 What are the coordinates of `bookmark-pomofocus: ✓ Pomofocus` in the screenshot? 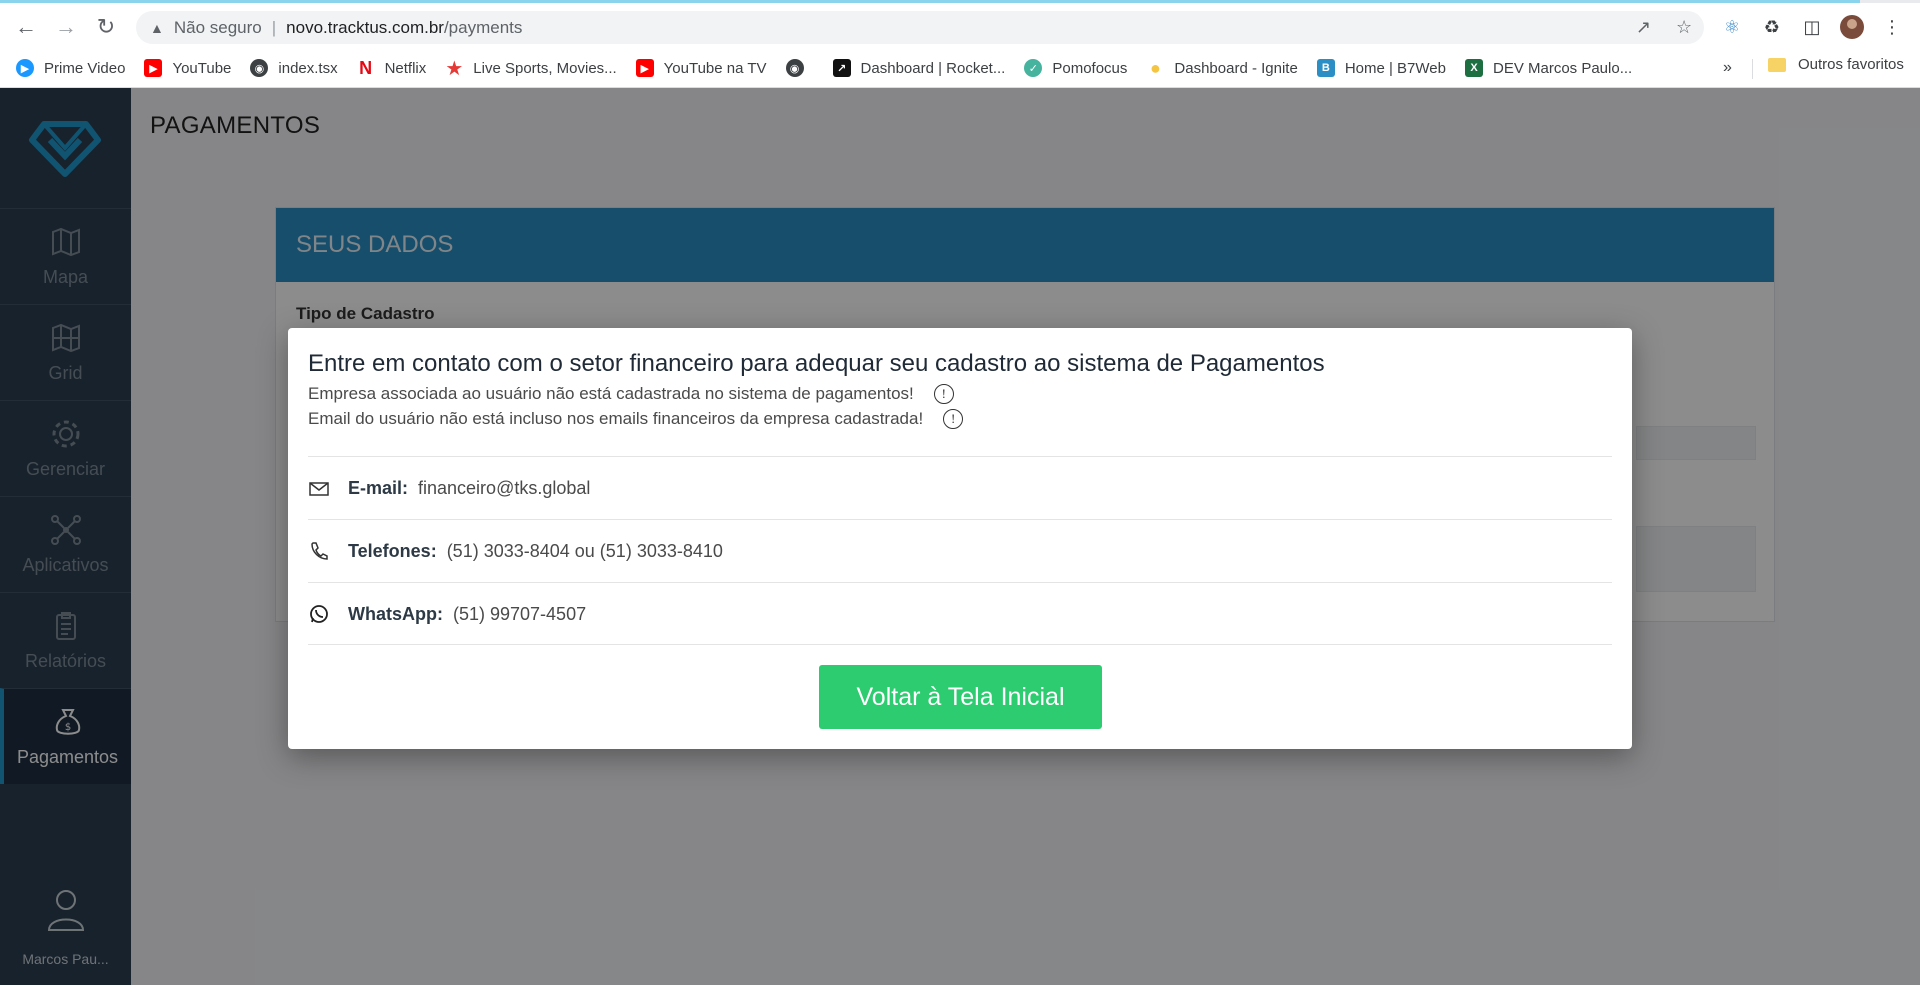 It's located at (1075, 68).